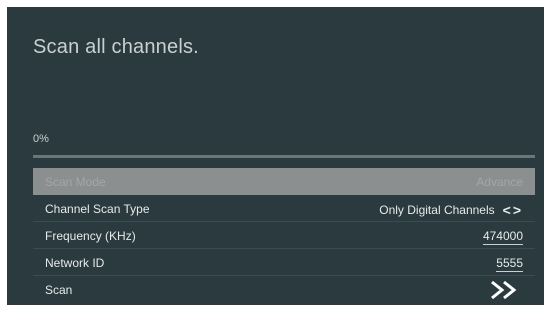 Image resolution: width=551 pixels, height=311 pixels. What do you see at coordinates (75, 182) in the screenshot?
I see `scan-mode-label: Scan Mode` at bounding box center [75, 182].